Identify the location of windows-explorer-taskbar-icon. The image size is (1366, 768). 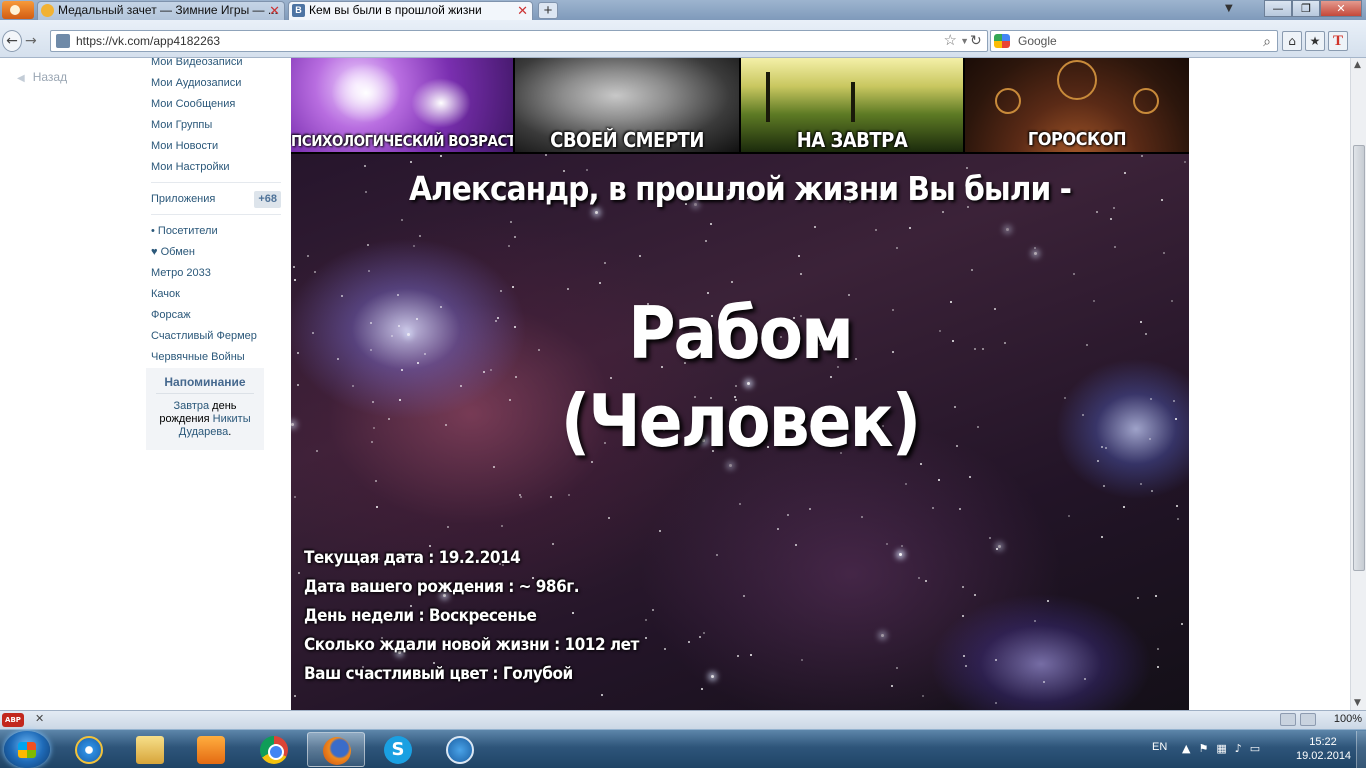
(150, 749).